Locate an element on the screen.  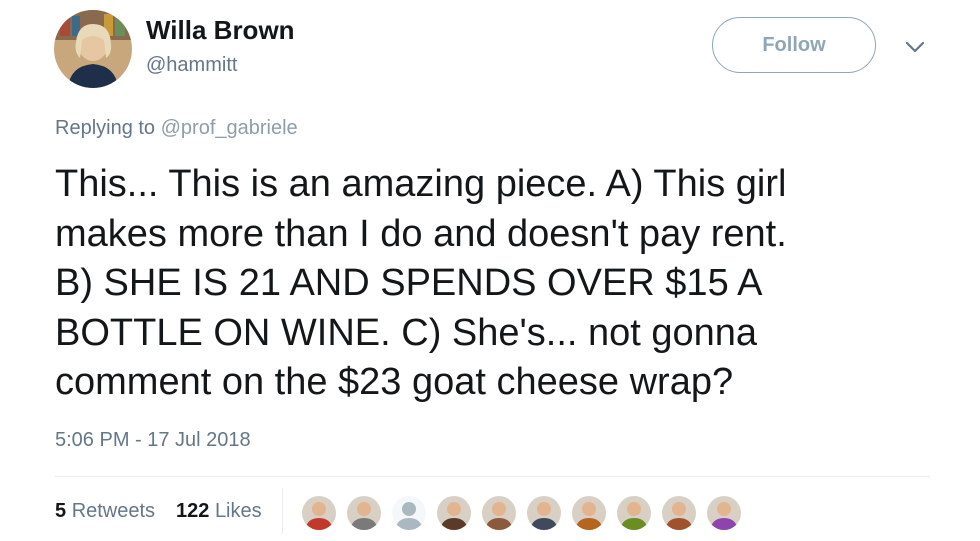
retweets-label: Retweets is located at coordinates (113, 511).